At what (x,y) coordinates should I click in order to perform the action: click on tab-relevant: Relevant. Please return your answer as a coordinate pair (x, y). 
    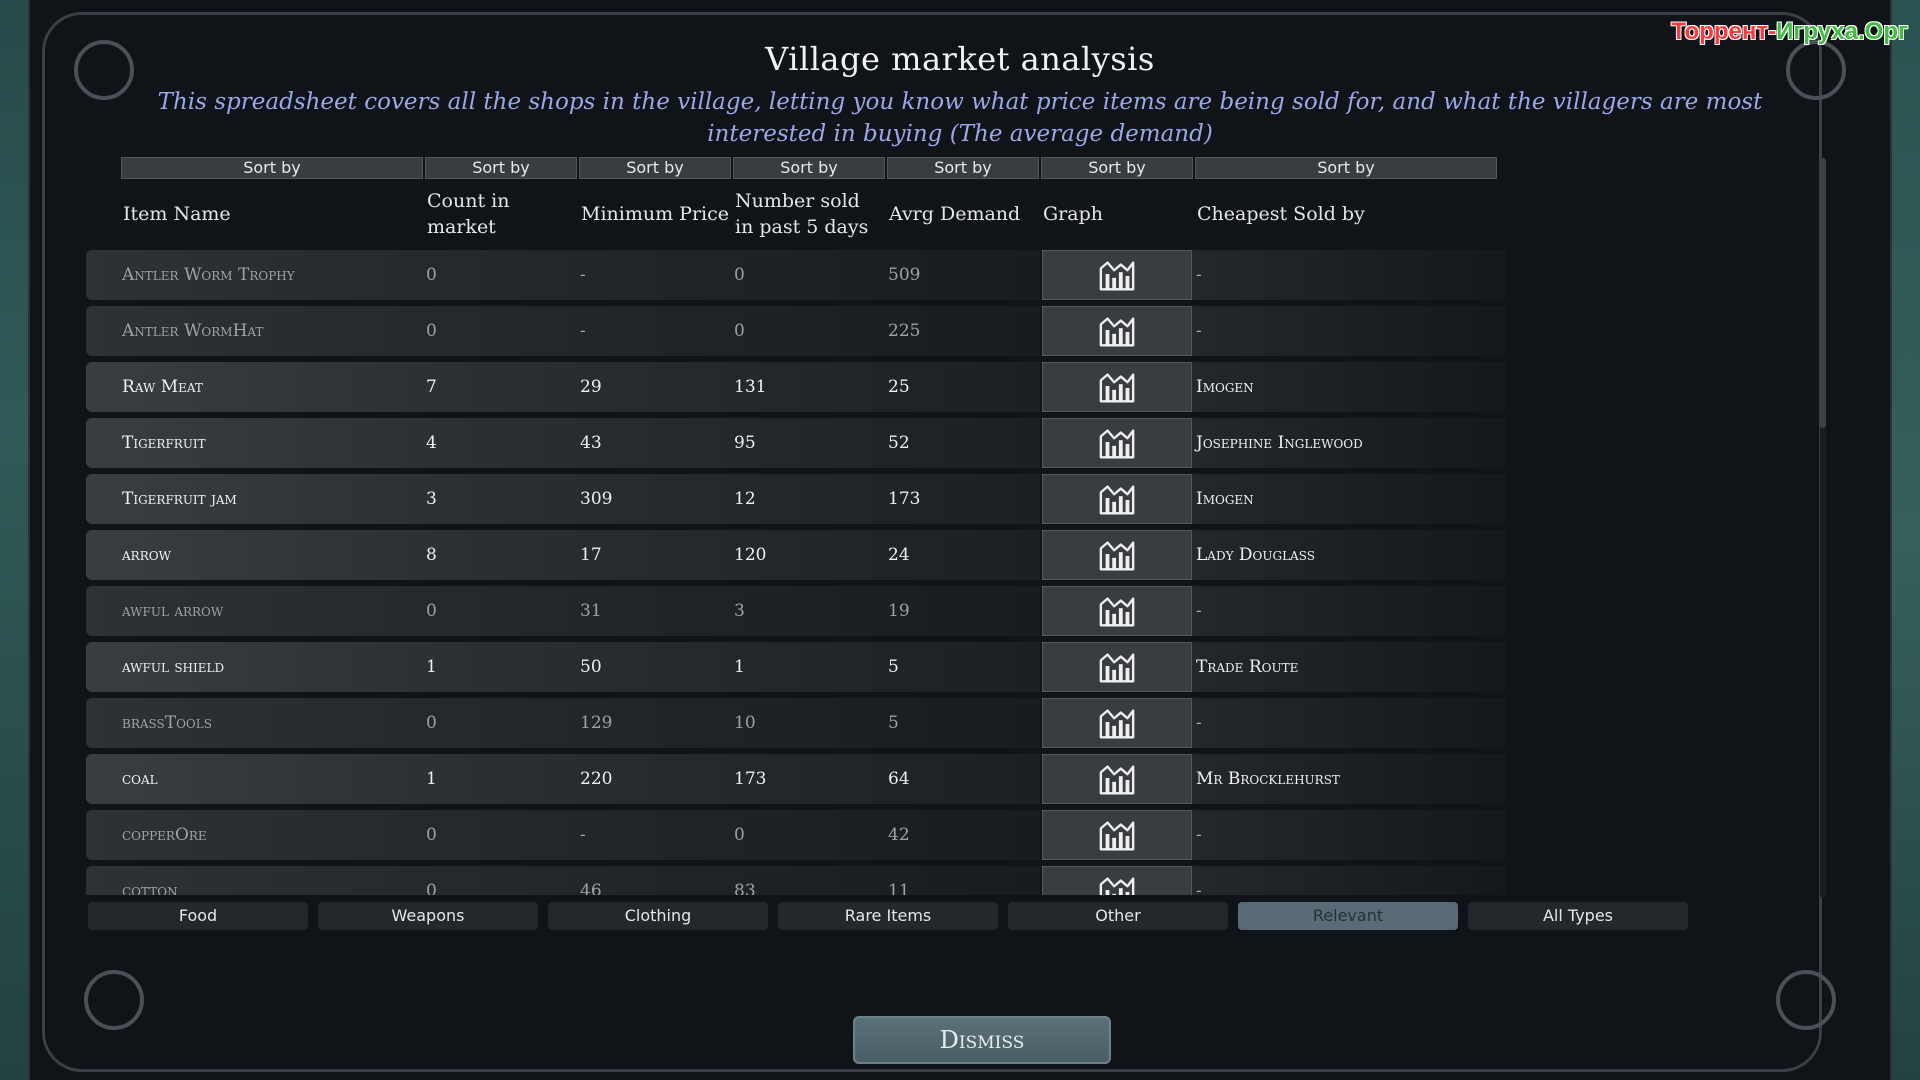
    Looking at the image, I should click on (1348, 916).